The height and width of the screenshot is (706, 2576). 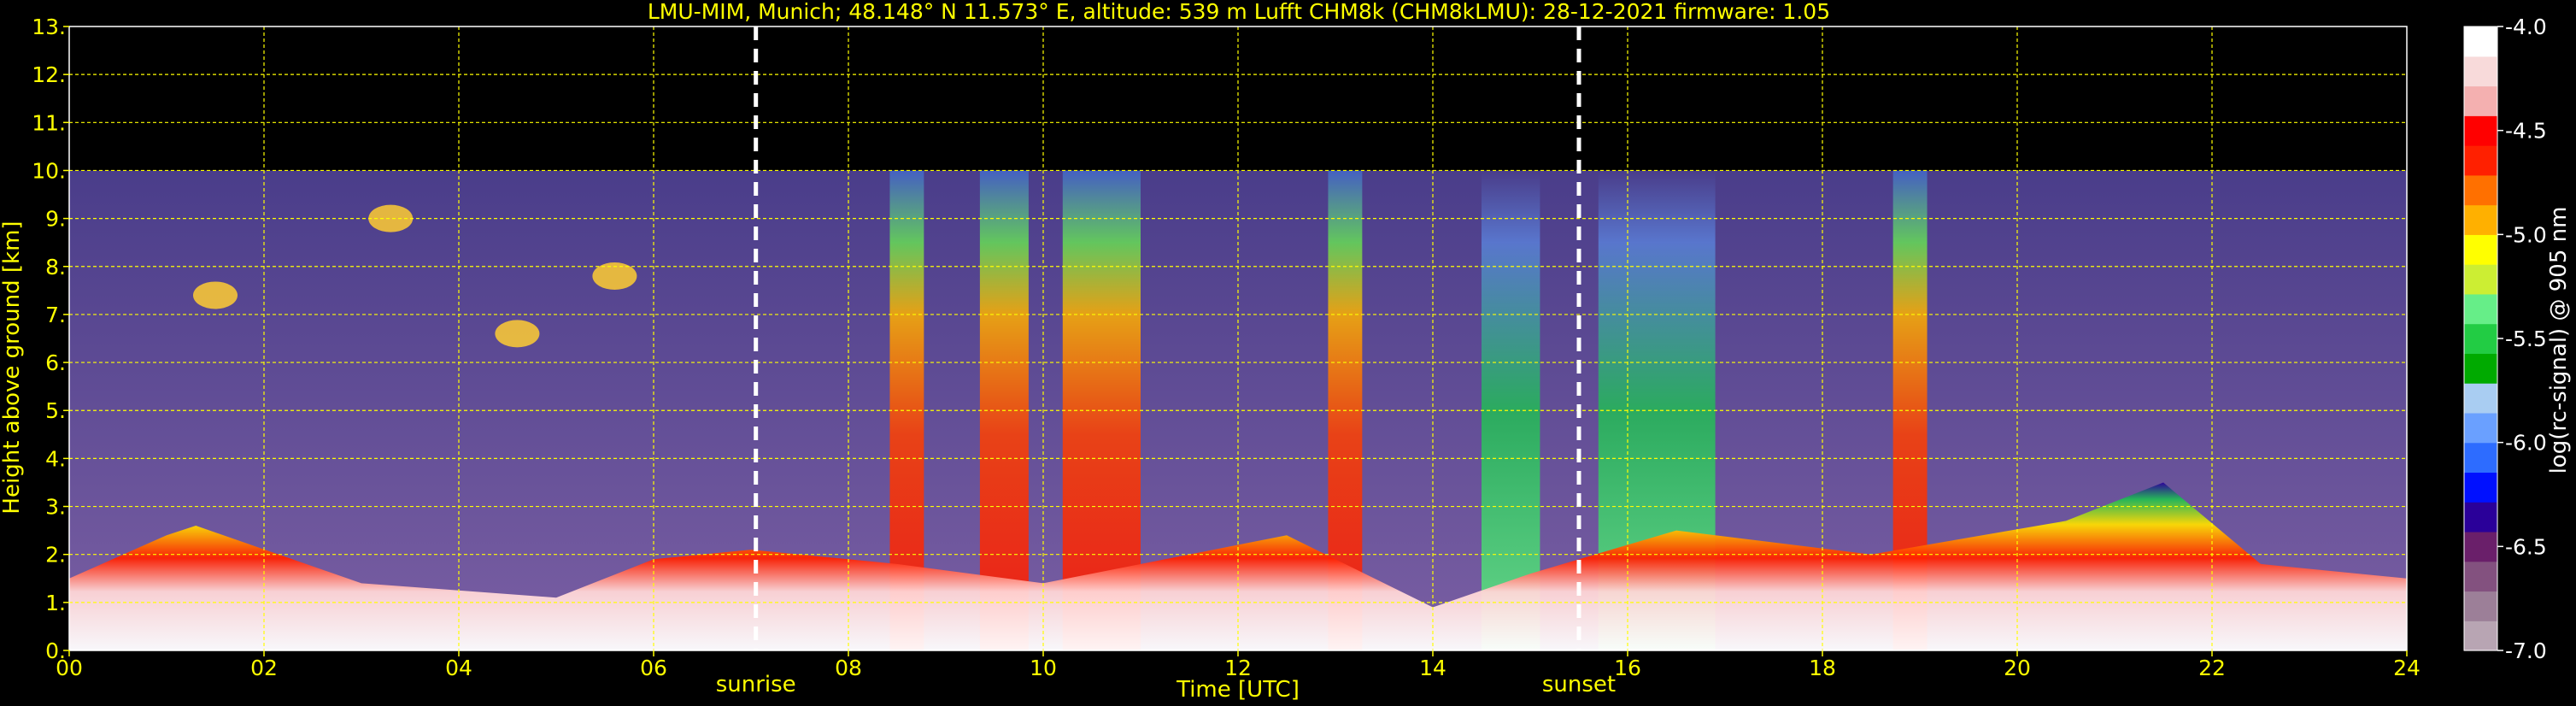 I want to click on y-tick-label: 7., so click(x=55, y=315).